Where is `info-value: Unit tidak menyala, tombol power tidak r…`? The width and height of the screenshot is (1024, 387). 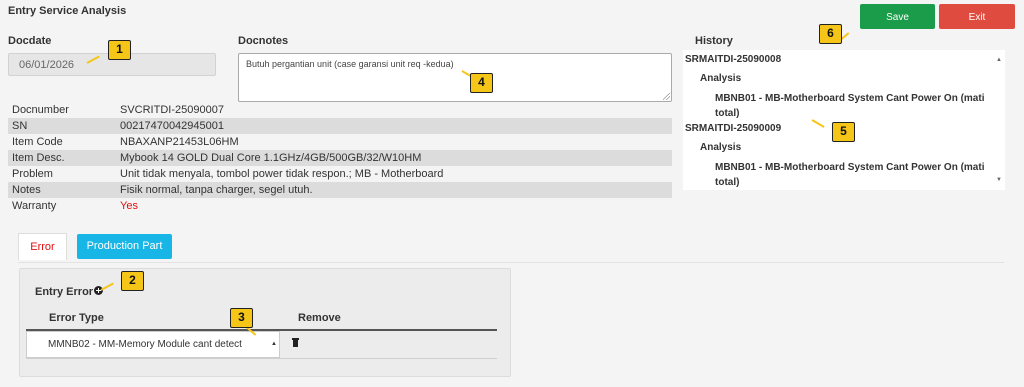
info-value: Unit tidak menyala, tombol power tidak r… is located at coordinates (394, 174).